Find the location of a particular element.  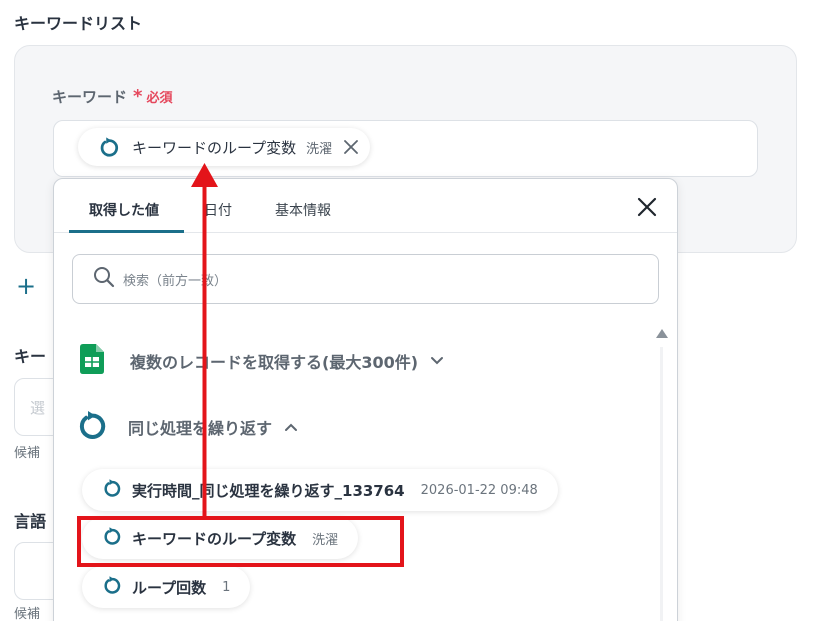

section-title: キーワードリスト is located at coordinates (78, 23).